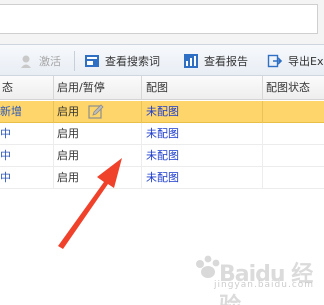 This screenshot has height=305, width=324. What do you see at coordinates (288, 88) in the screenshot?
I see `col-header-match-status: 配图状态` at bounding box center [288, 88].